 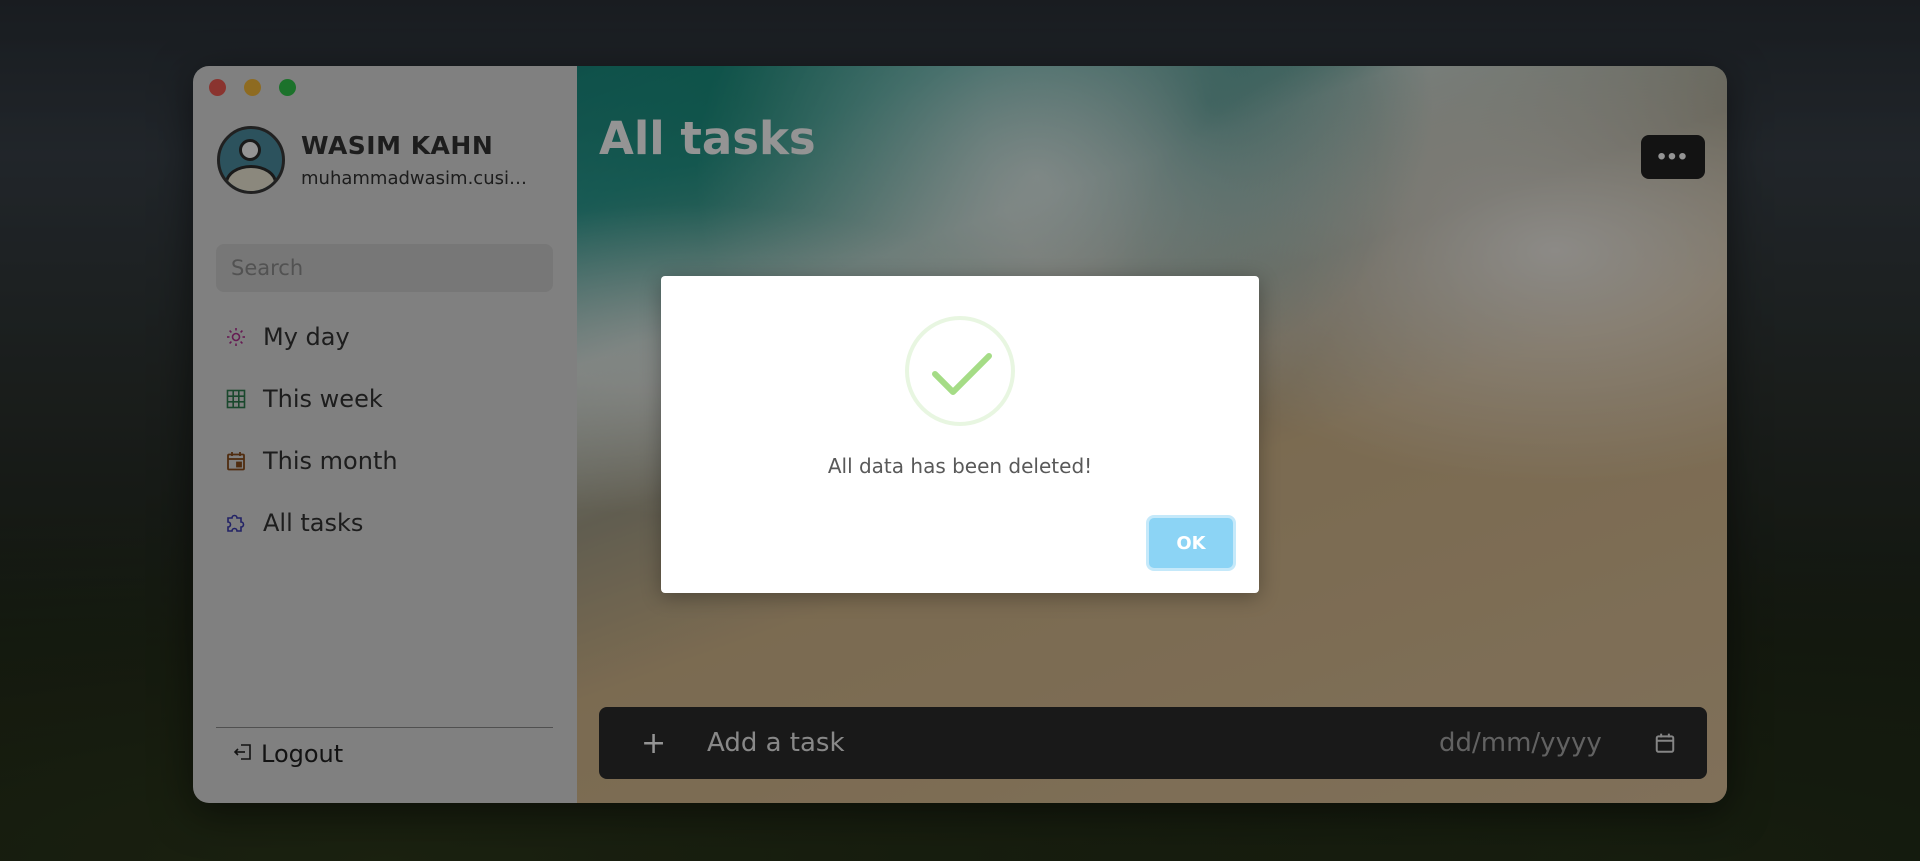 What do you see at coordinates (960, 371) in the screenshot?
I see `success-check-icon` at bounding box center [960, 371].